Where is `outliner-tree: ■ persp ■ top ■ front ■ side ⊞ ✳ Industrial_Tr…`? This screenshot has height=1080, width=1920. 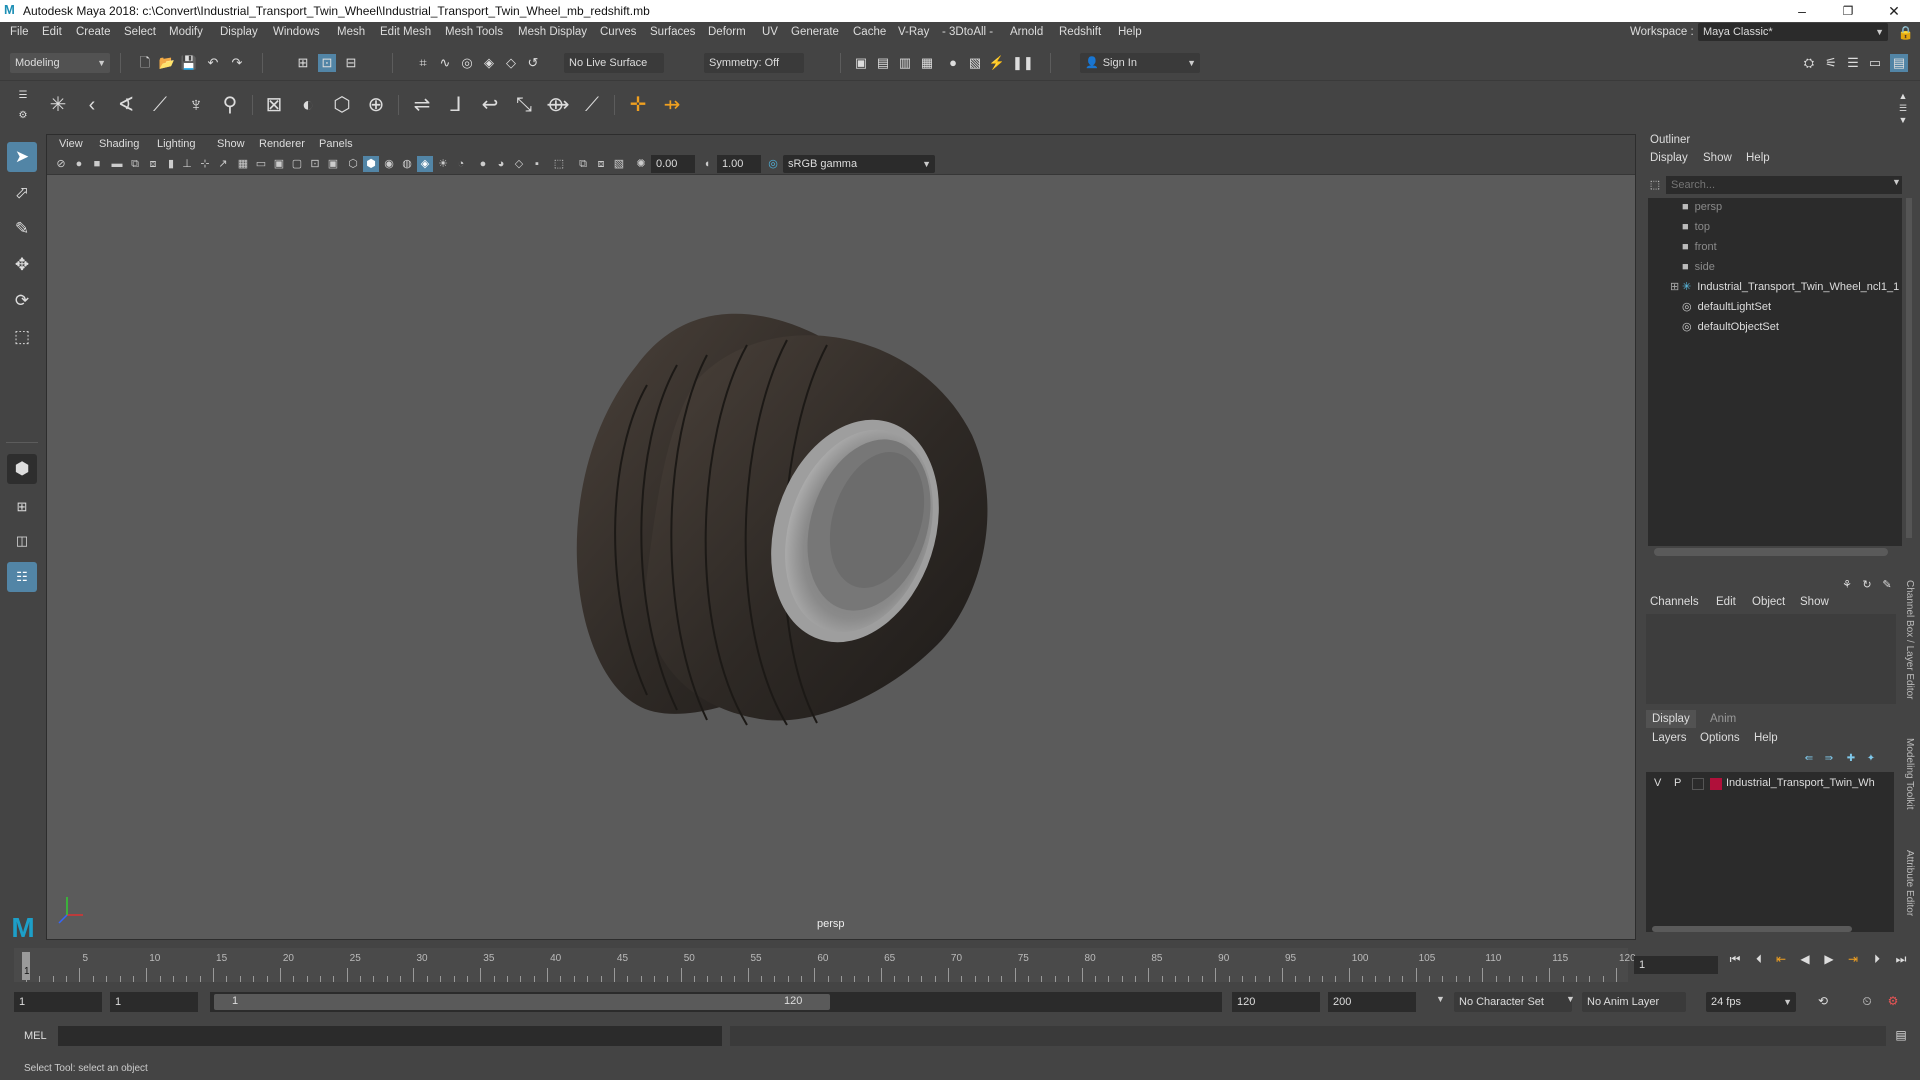 outliner-tree: ■ persp ■ top ■ front ■ side ⊞ ✳ Industrial_Tr… is located at coordinates (1775, 372).